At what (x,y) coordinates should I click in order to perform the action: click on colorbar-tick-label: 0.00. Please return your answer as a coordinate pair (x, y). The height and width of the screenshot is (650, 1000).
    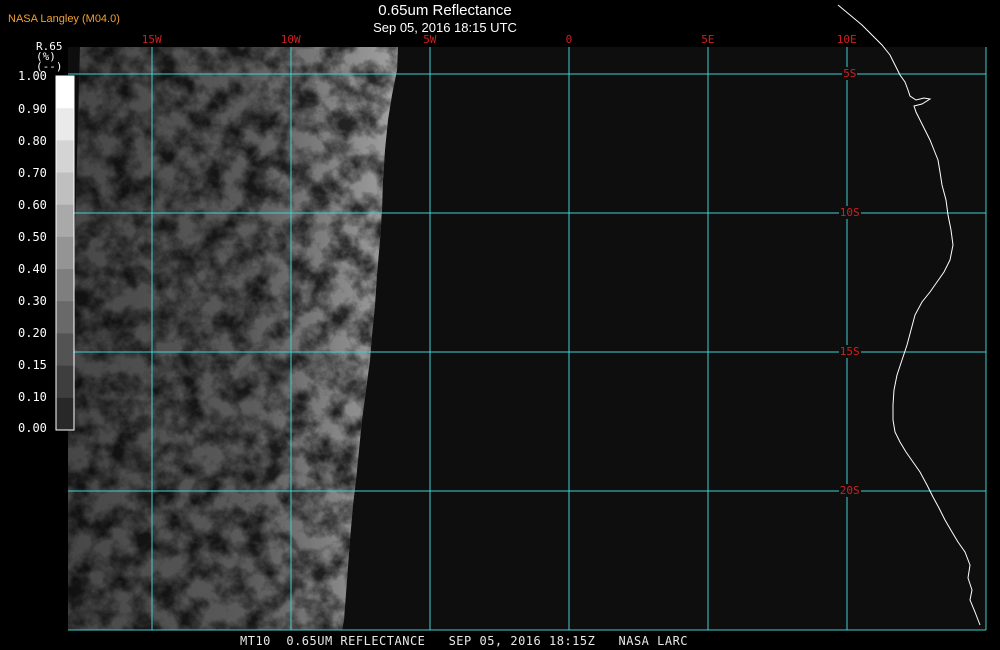
    Looking at the image, I should click on (32, 428).